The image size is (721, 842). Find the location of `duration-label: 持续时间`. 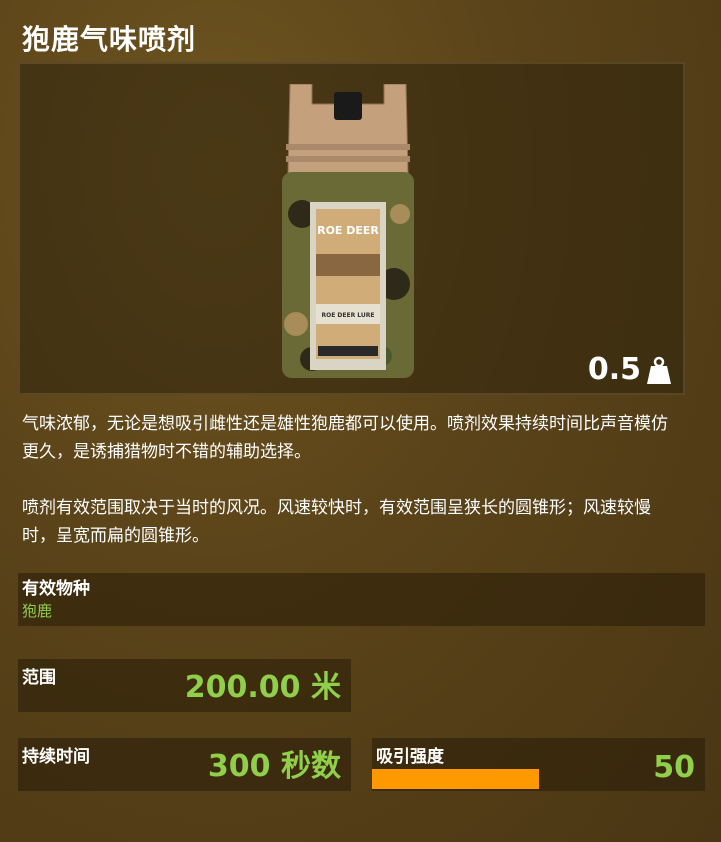

duration-label: 持续时间 is located at coordinates (56, 757).